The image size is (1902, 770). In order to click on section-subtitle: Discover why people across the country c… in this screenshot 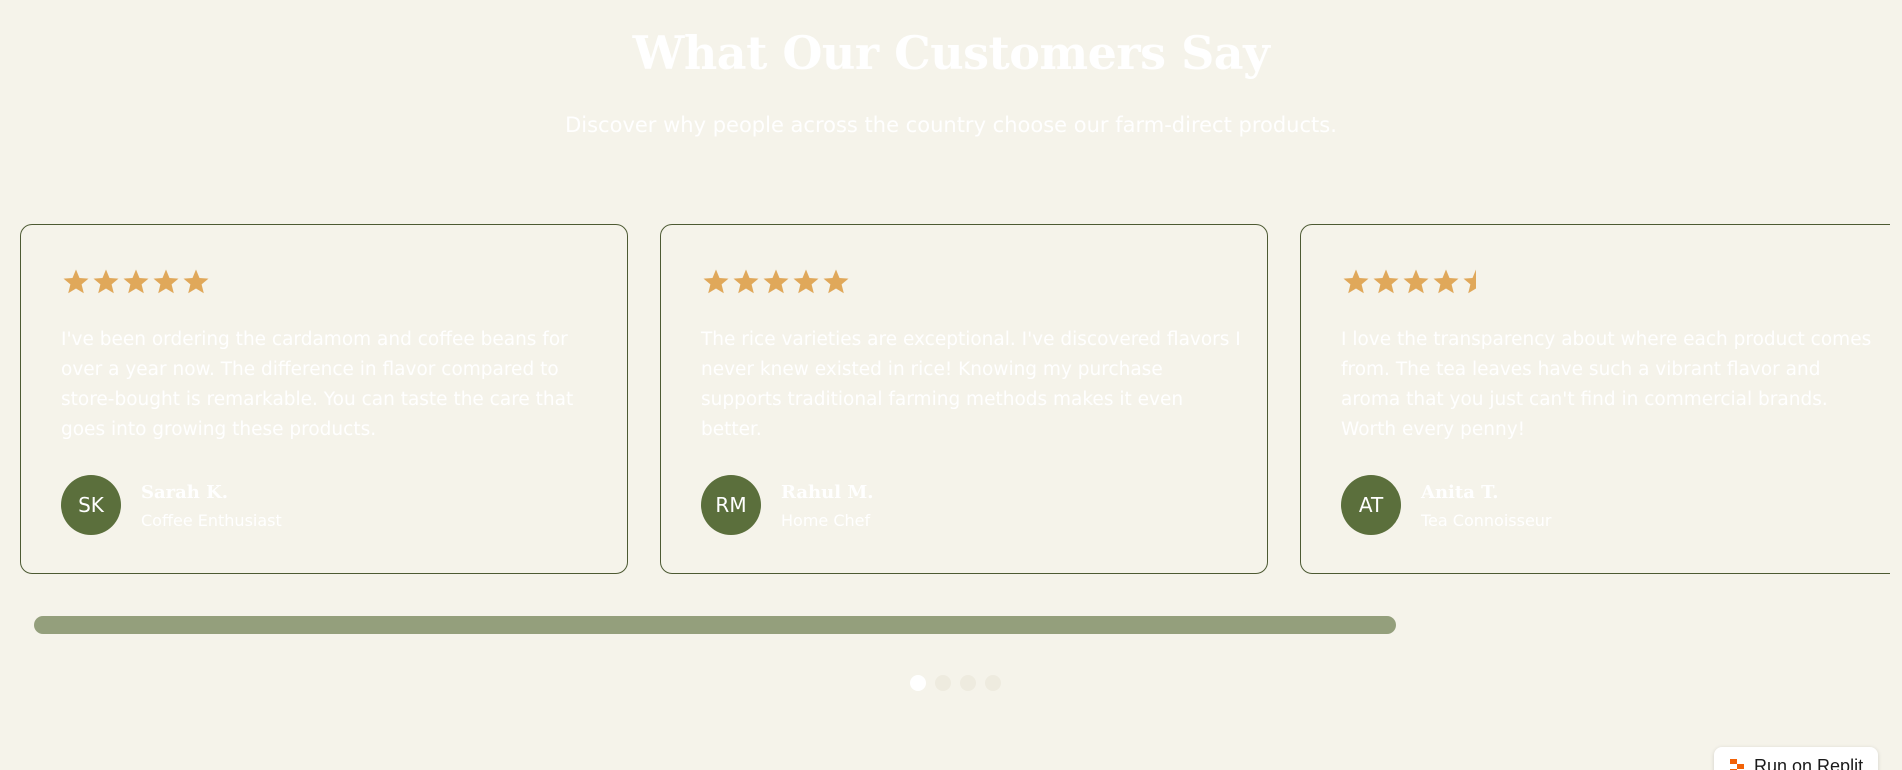, I will do `click(951, 125)`.